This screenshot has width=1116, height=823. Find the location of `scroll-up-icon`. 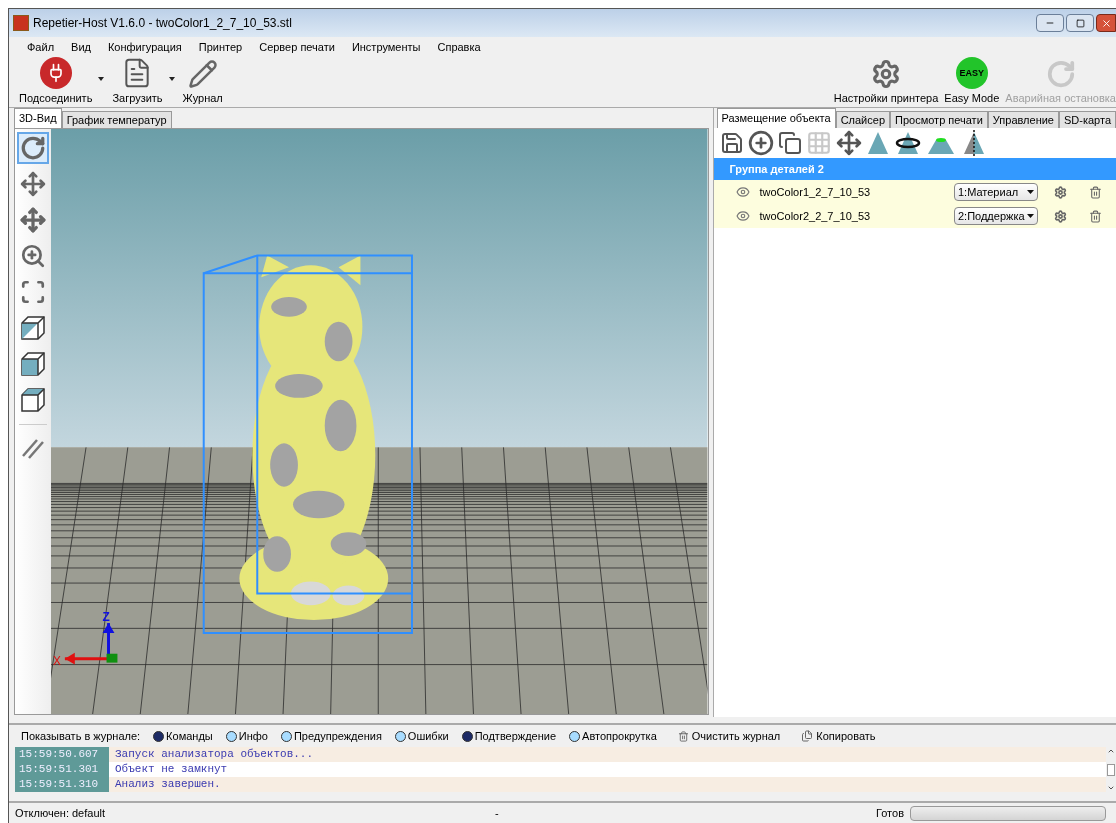

scroll-up-icon is located at coordinates (1111, 751).